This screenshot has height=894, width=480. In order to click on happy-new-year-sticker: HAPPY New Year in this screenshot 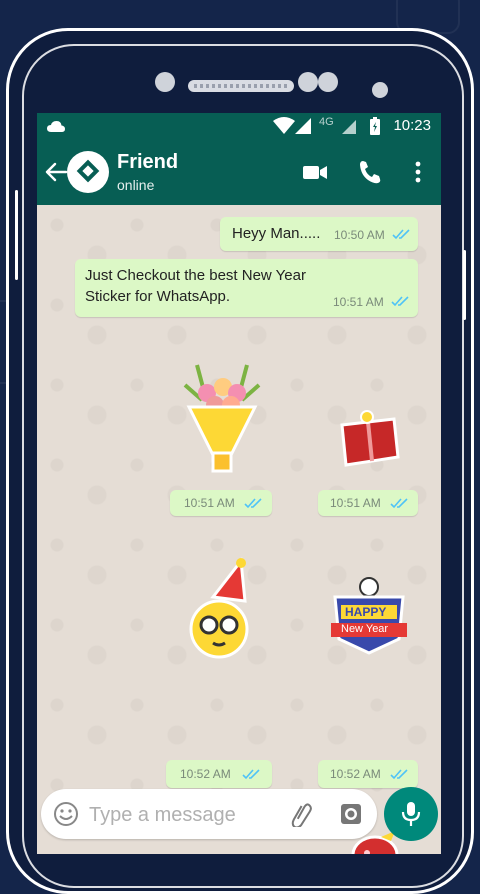, I will do `click(369, 617)`.